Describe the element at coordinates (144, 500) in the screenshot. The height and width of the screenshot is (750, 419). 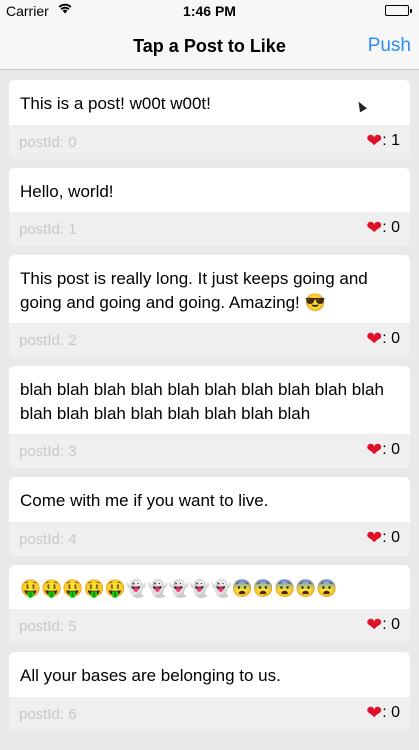
I see `post-text: Come with me if you want to live.` at that location.